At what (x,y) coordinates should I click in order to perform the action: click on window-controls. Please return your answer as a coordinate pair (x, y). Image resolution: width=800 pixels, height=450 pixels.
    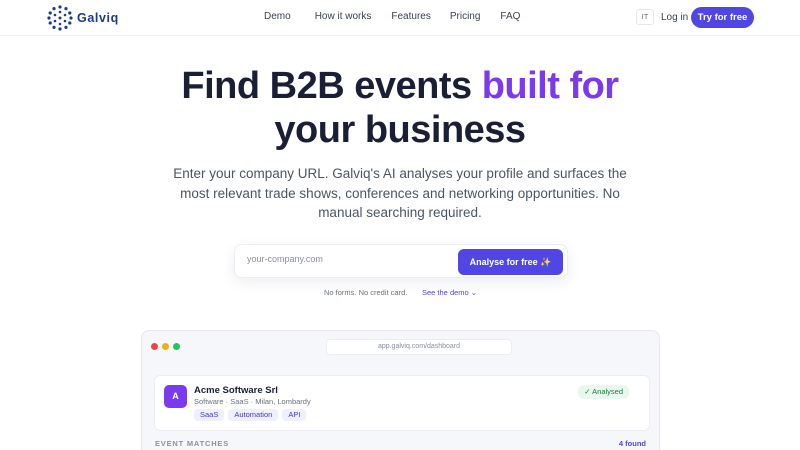
    Looking at the image, I should click on (165, 346).